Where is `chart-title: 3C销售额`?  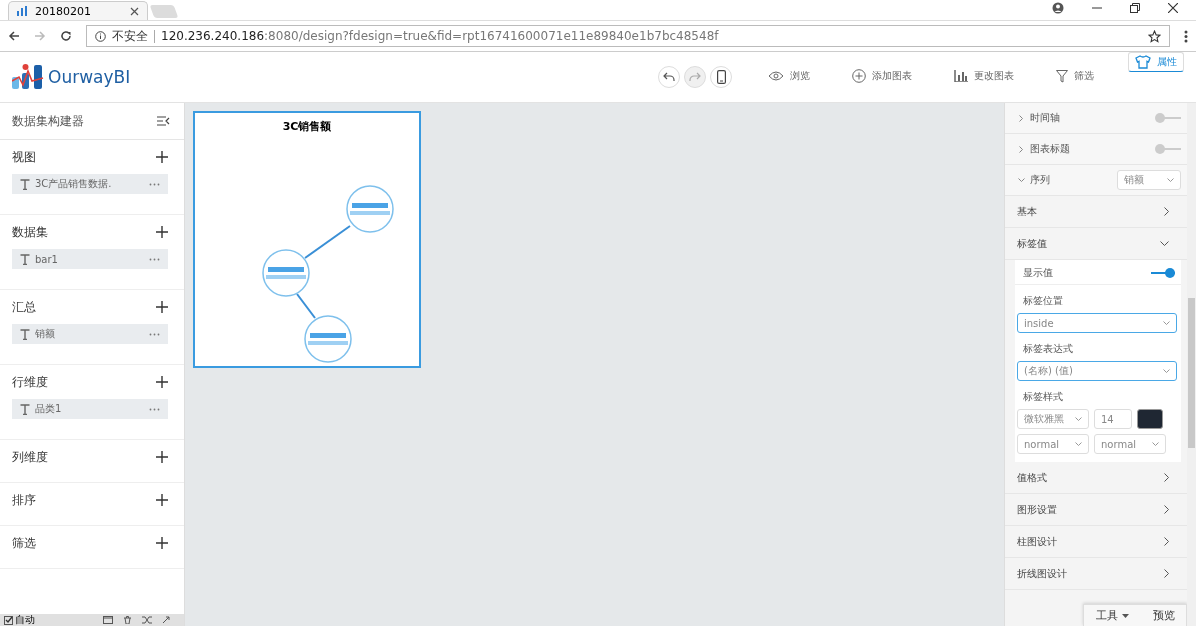
chart-title: 3C销售额 is located at coordinates (307, 126).